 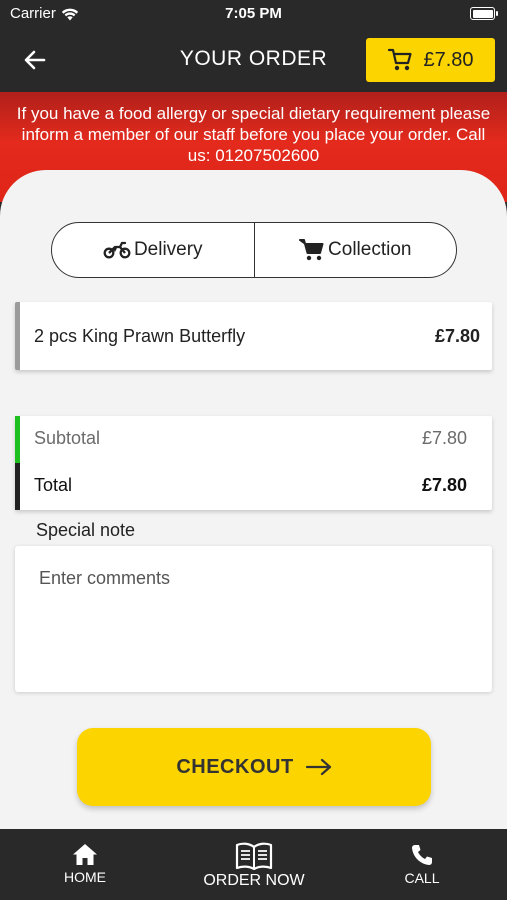 I want to click on tab-home-label: HOME, so click(x=85, y=877).